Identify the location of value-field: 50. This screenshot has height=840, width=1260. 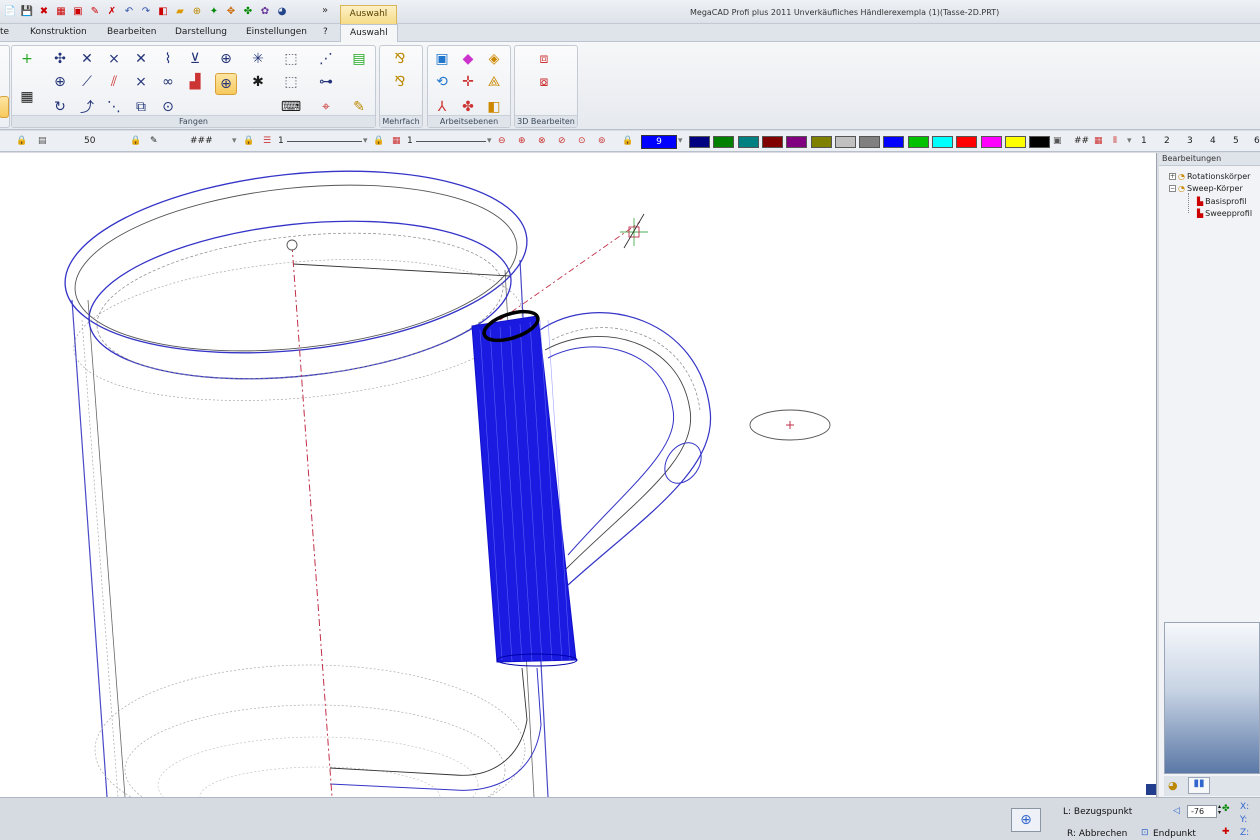
(89, 141).